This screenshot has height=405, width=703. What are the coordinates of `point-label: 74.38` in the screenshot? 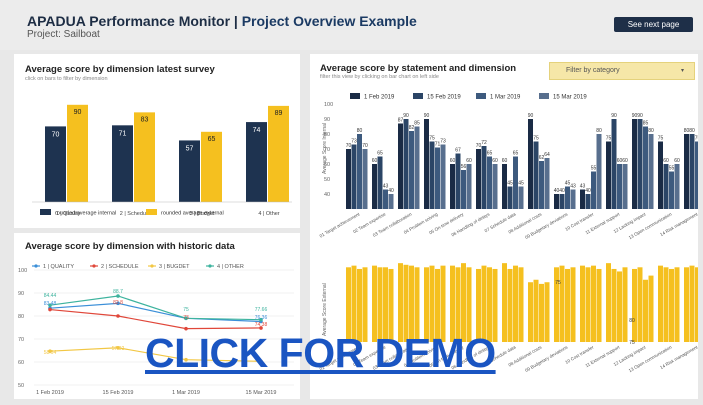 It's located at (261, 325).